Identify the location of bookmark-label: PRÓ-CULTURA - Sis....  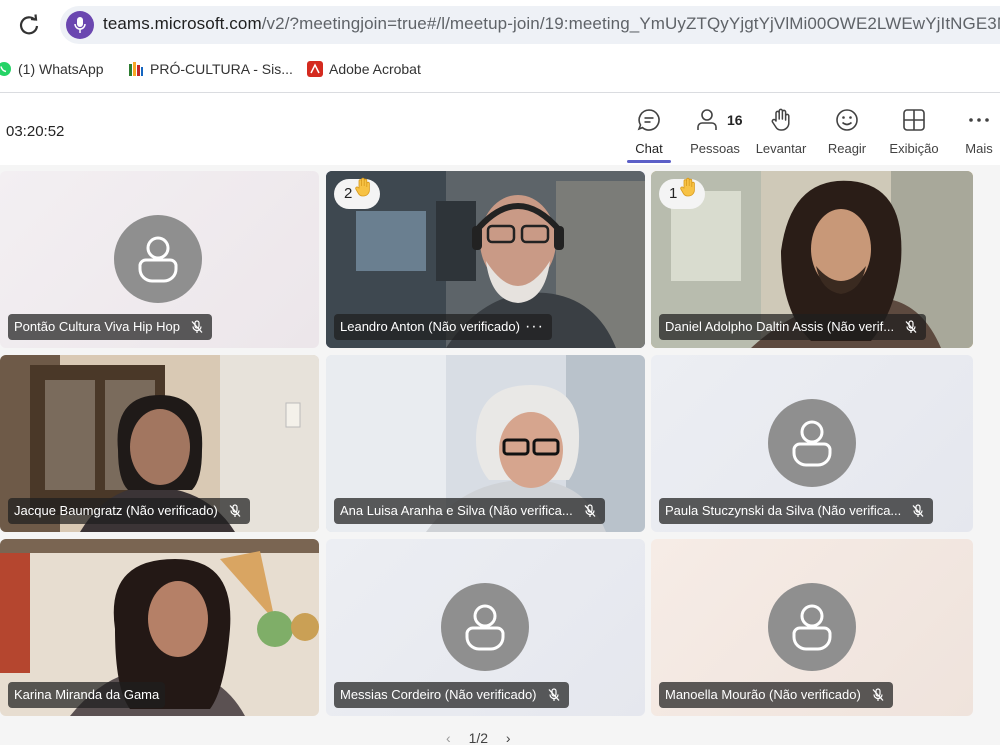
(221, 69).